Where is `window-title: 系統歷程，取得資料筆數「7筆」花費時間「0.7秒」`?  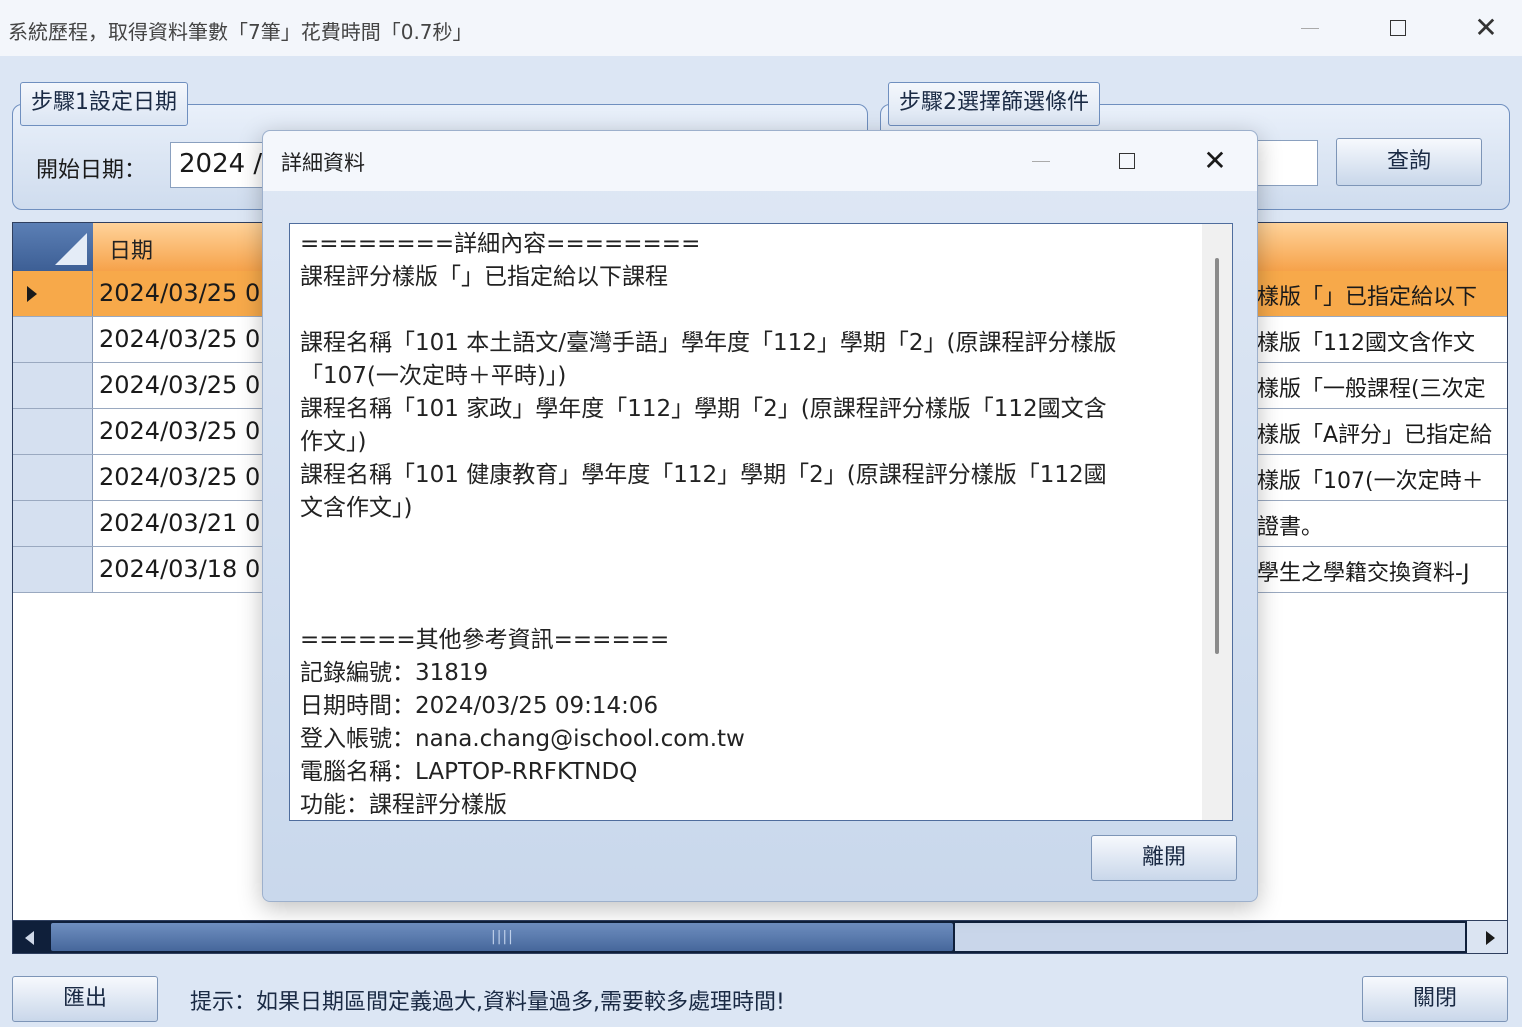
window-title: 系統歷程，取得資料筆數「7筆」花費時間「0.7秒」 is located at coordinates (240, 32).